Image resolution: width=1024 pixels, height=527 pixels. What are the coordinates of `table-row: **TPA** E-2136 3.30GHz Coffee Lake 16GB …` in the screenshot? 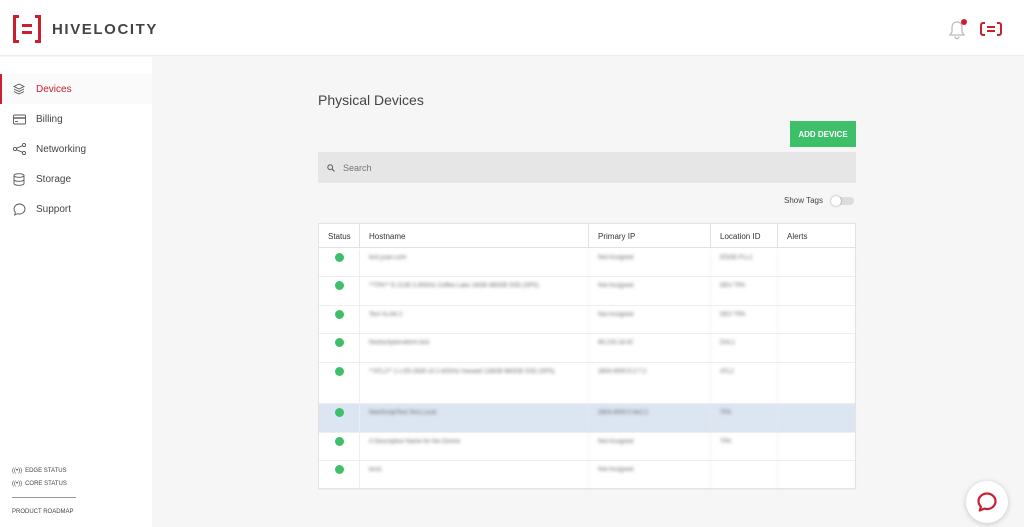 It's located at (587, 291).